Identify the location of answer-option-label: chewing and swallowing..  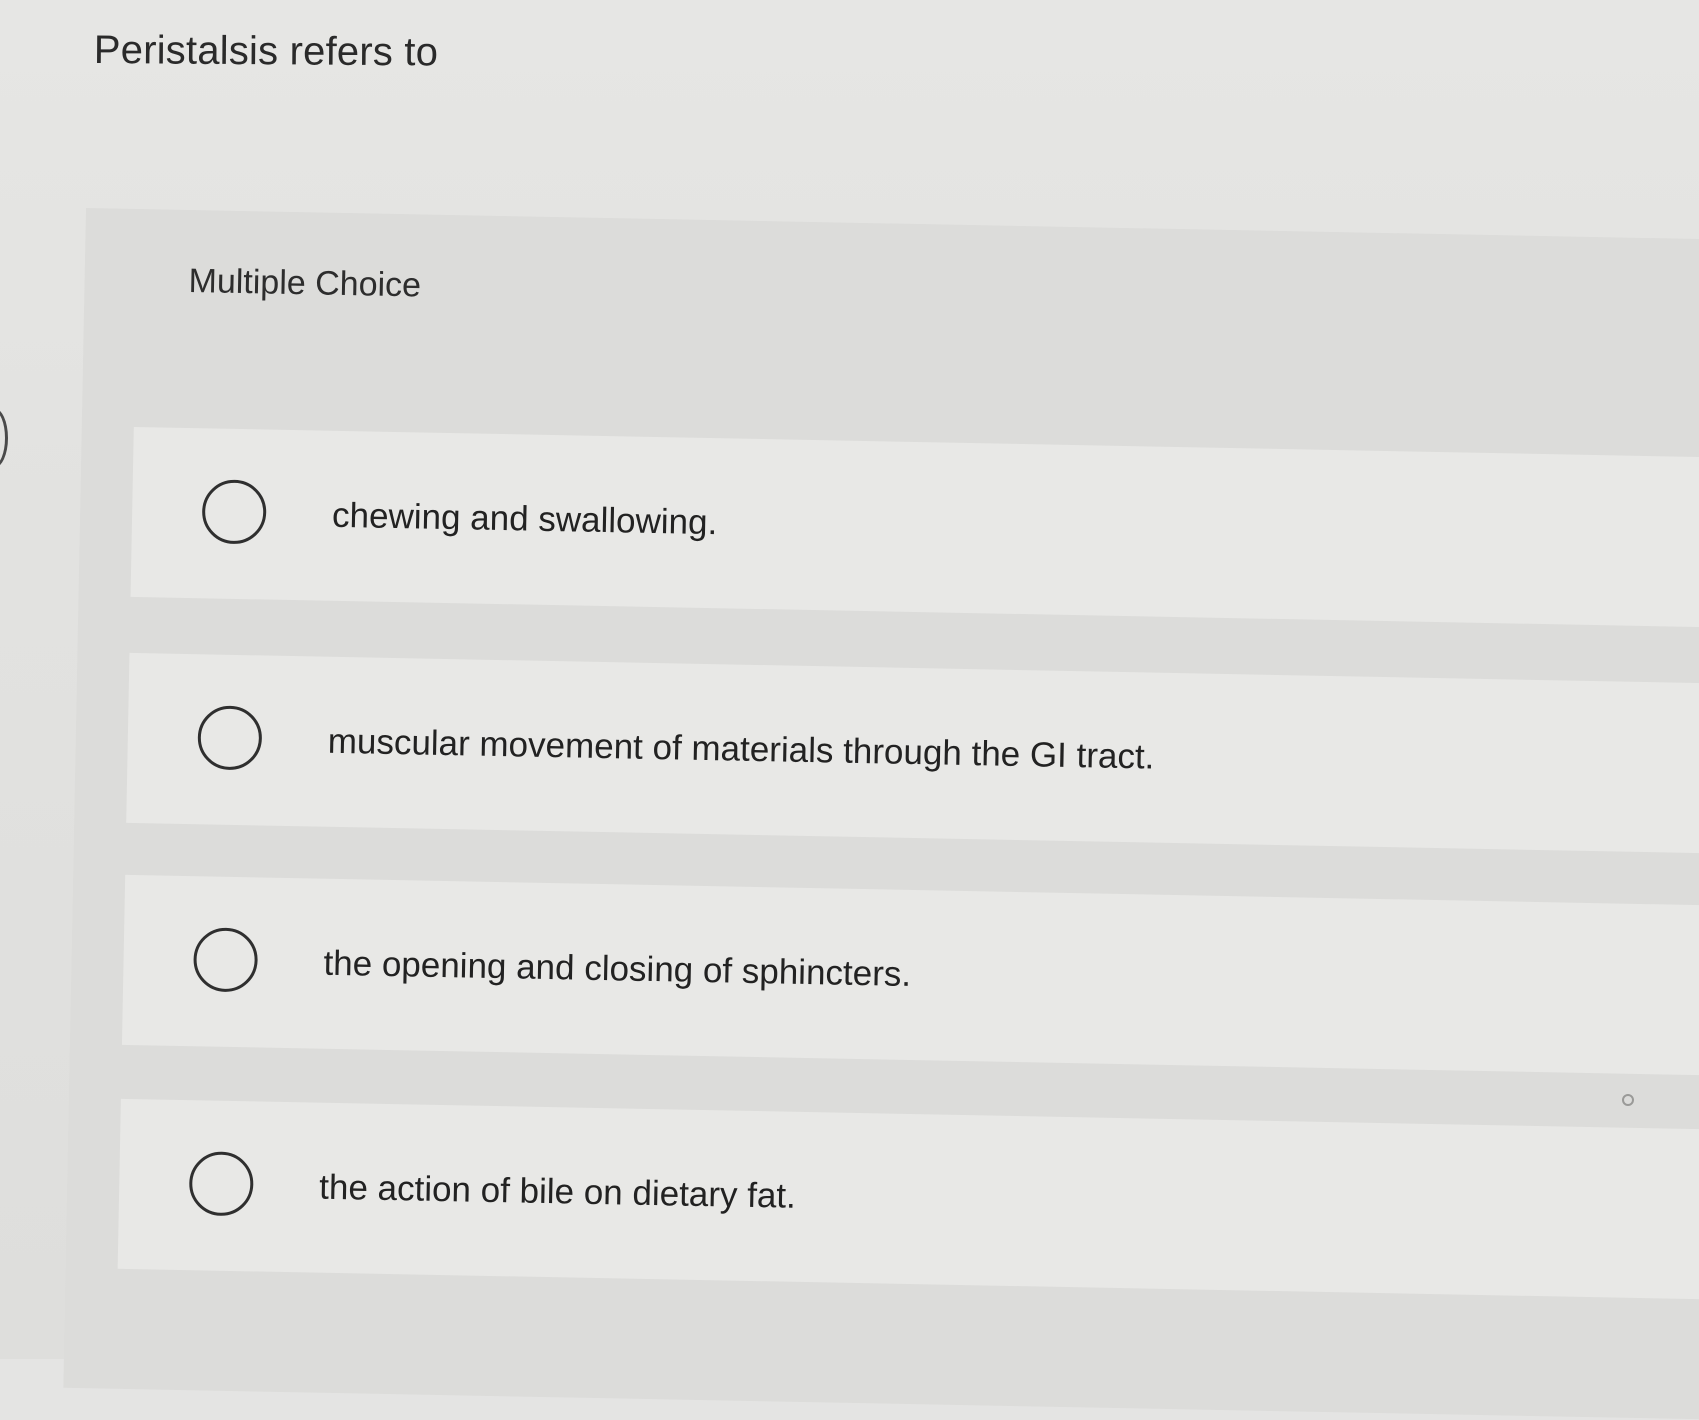
(524, 519).